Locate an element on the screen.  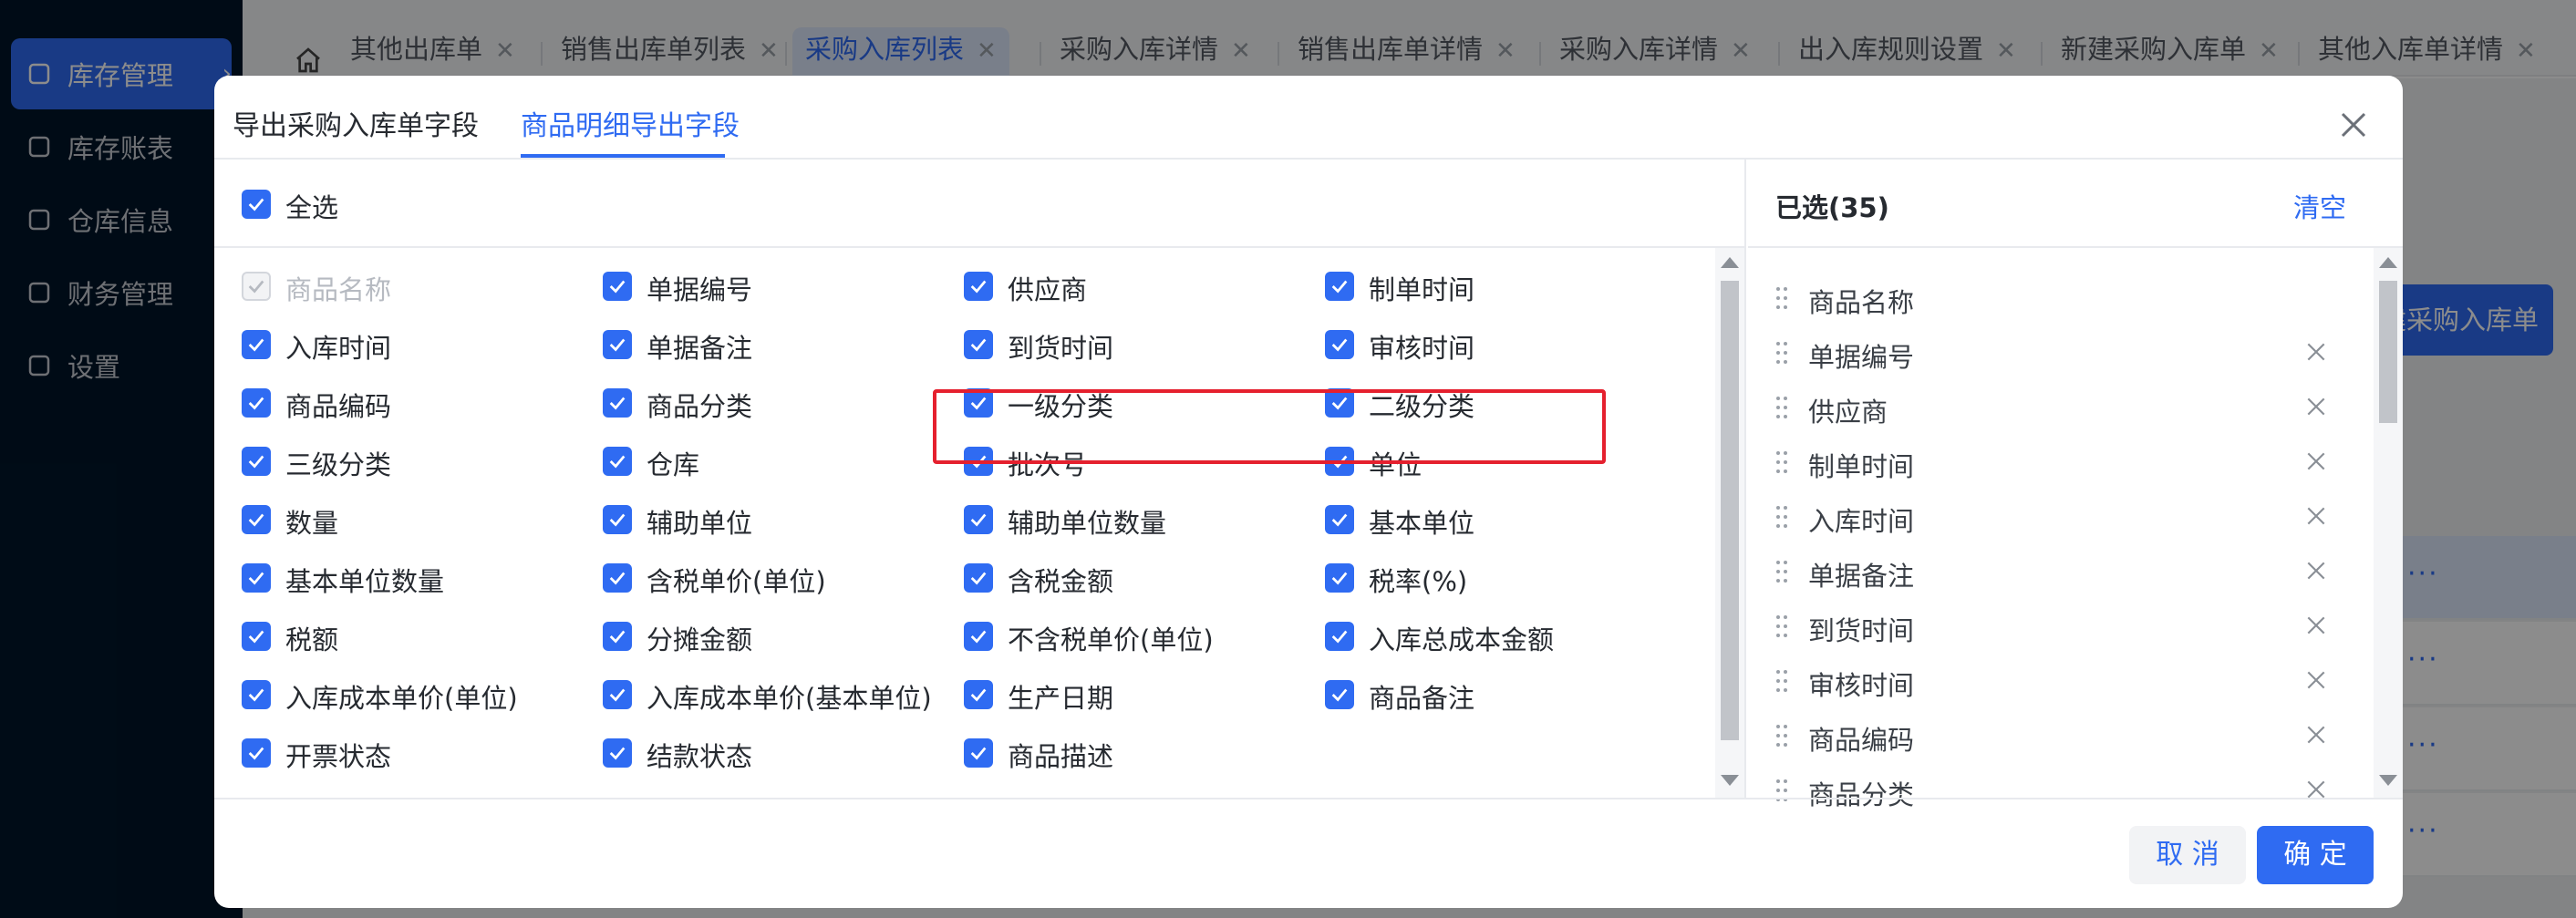
selected-item: 商品名称 is located at coordinates (2058, 300).